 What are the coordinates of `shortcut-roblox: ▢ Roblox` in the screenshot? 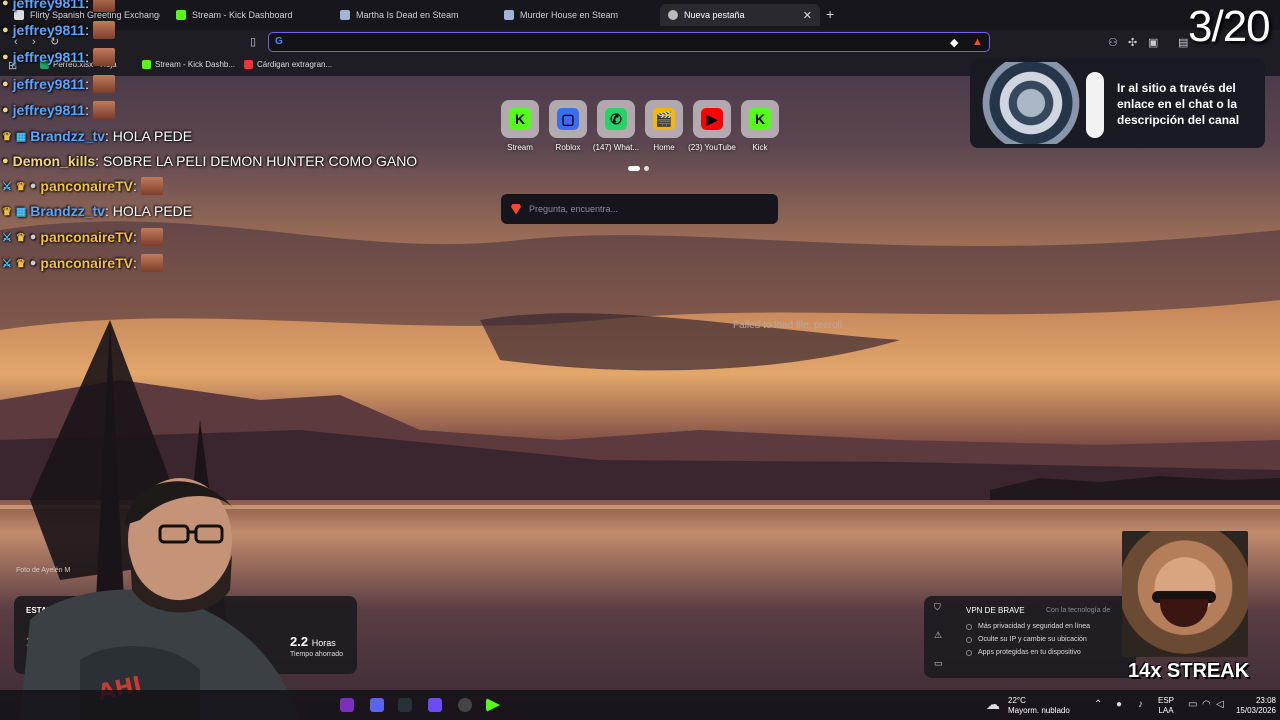 It's located at (568, 126).